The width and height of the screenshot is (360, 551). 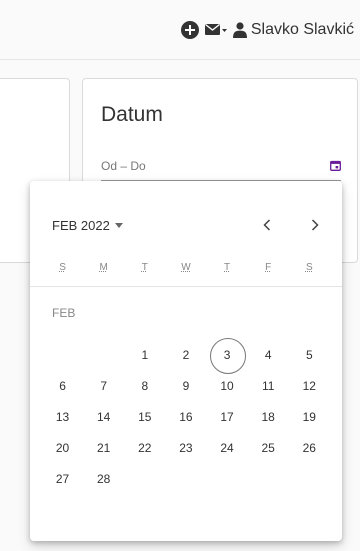 I want to click on calendar-week-row: 13 14 15 16 17 18 19, so click(x=186, y=416).